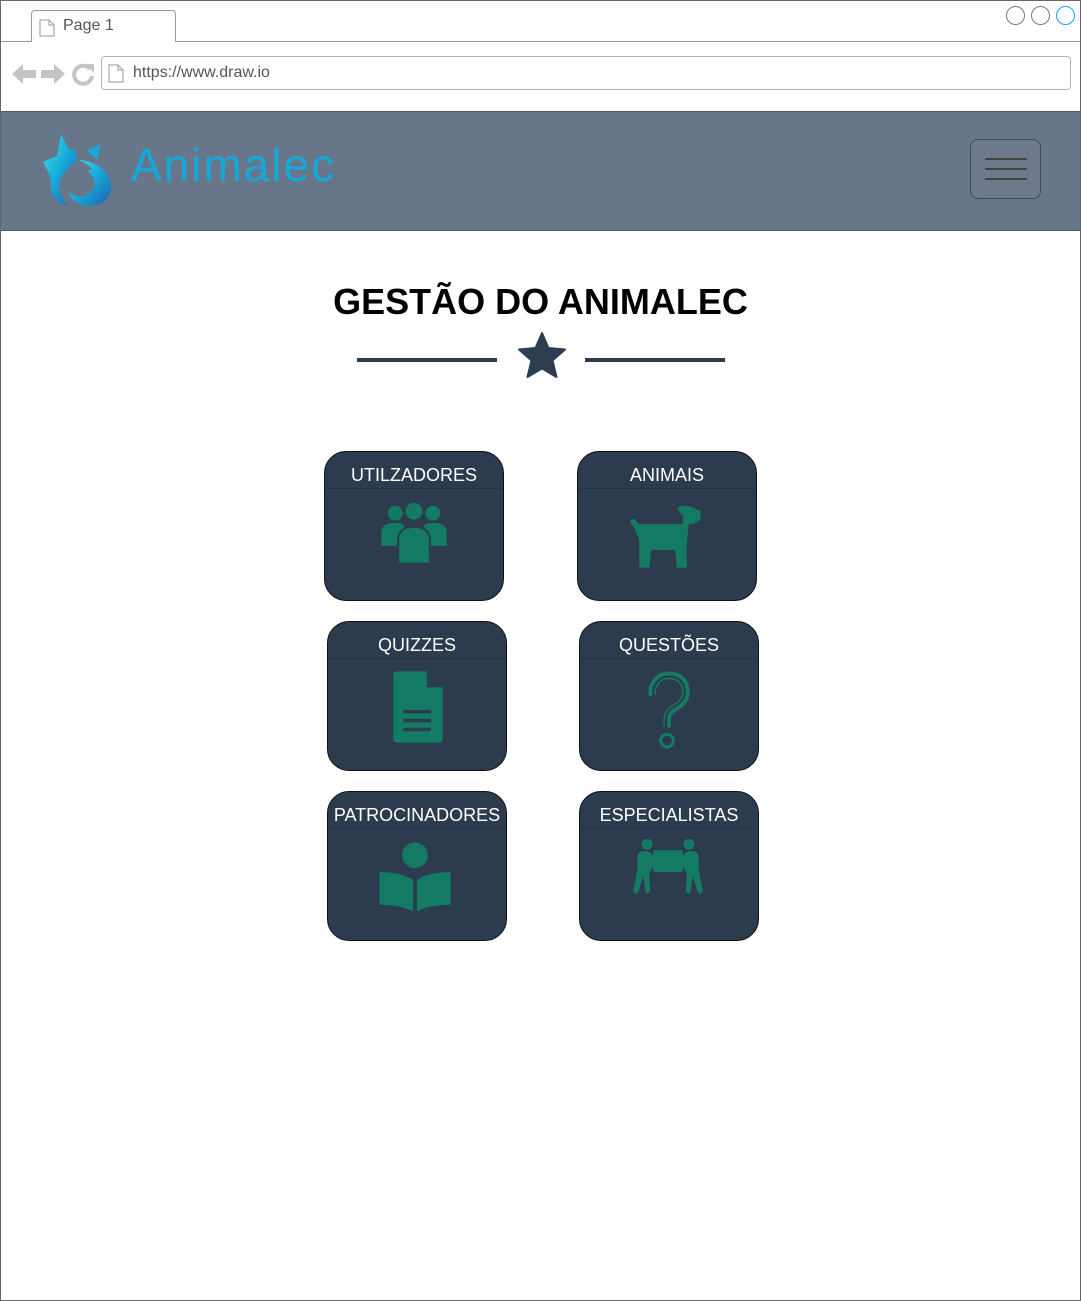  What do you see at coordinates (415, 877) in the screenshot?
I see `reader-book-icon` at bounding box center [415, 877].